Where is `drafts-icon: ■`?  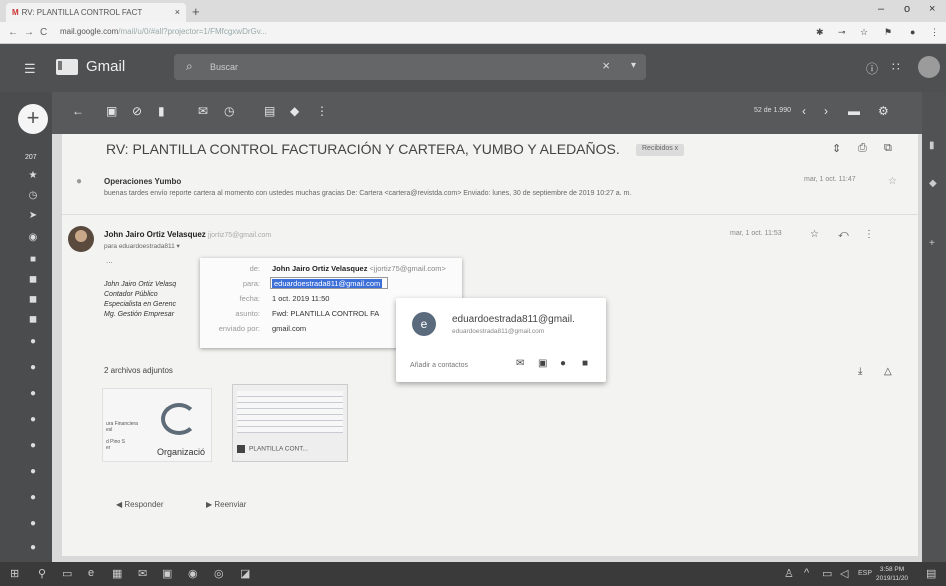 drafts-icon: ■ is located at coordinates (33, 260).